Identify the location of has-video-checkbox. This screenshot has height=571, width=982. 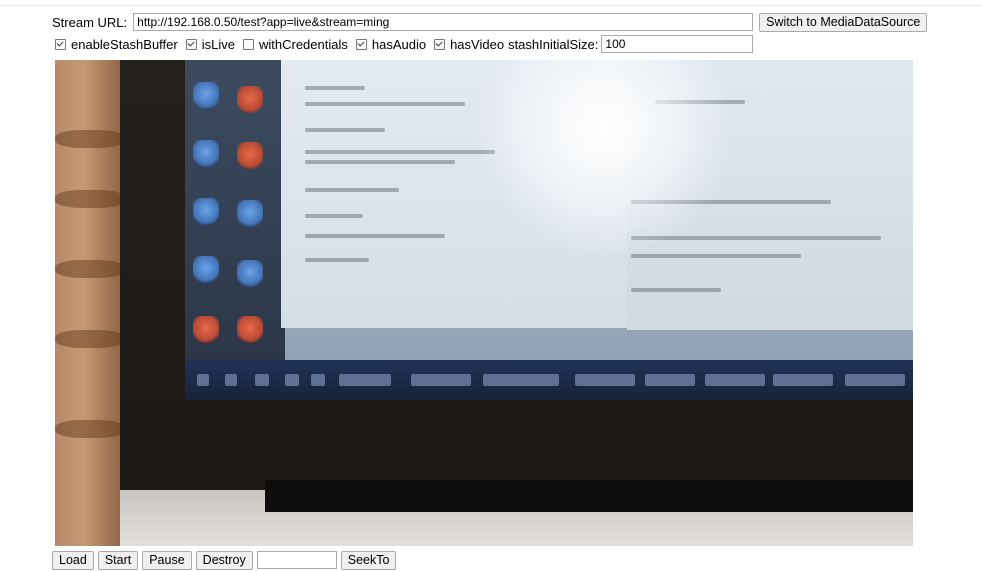
(440, 44).